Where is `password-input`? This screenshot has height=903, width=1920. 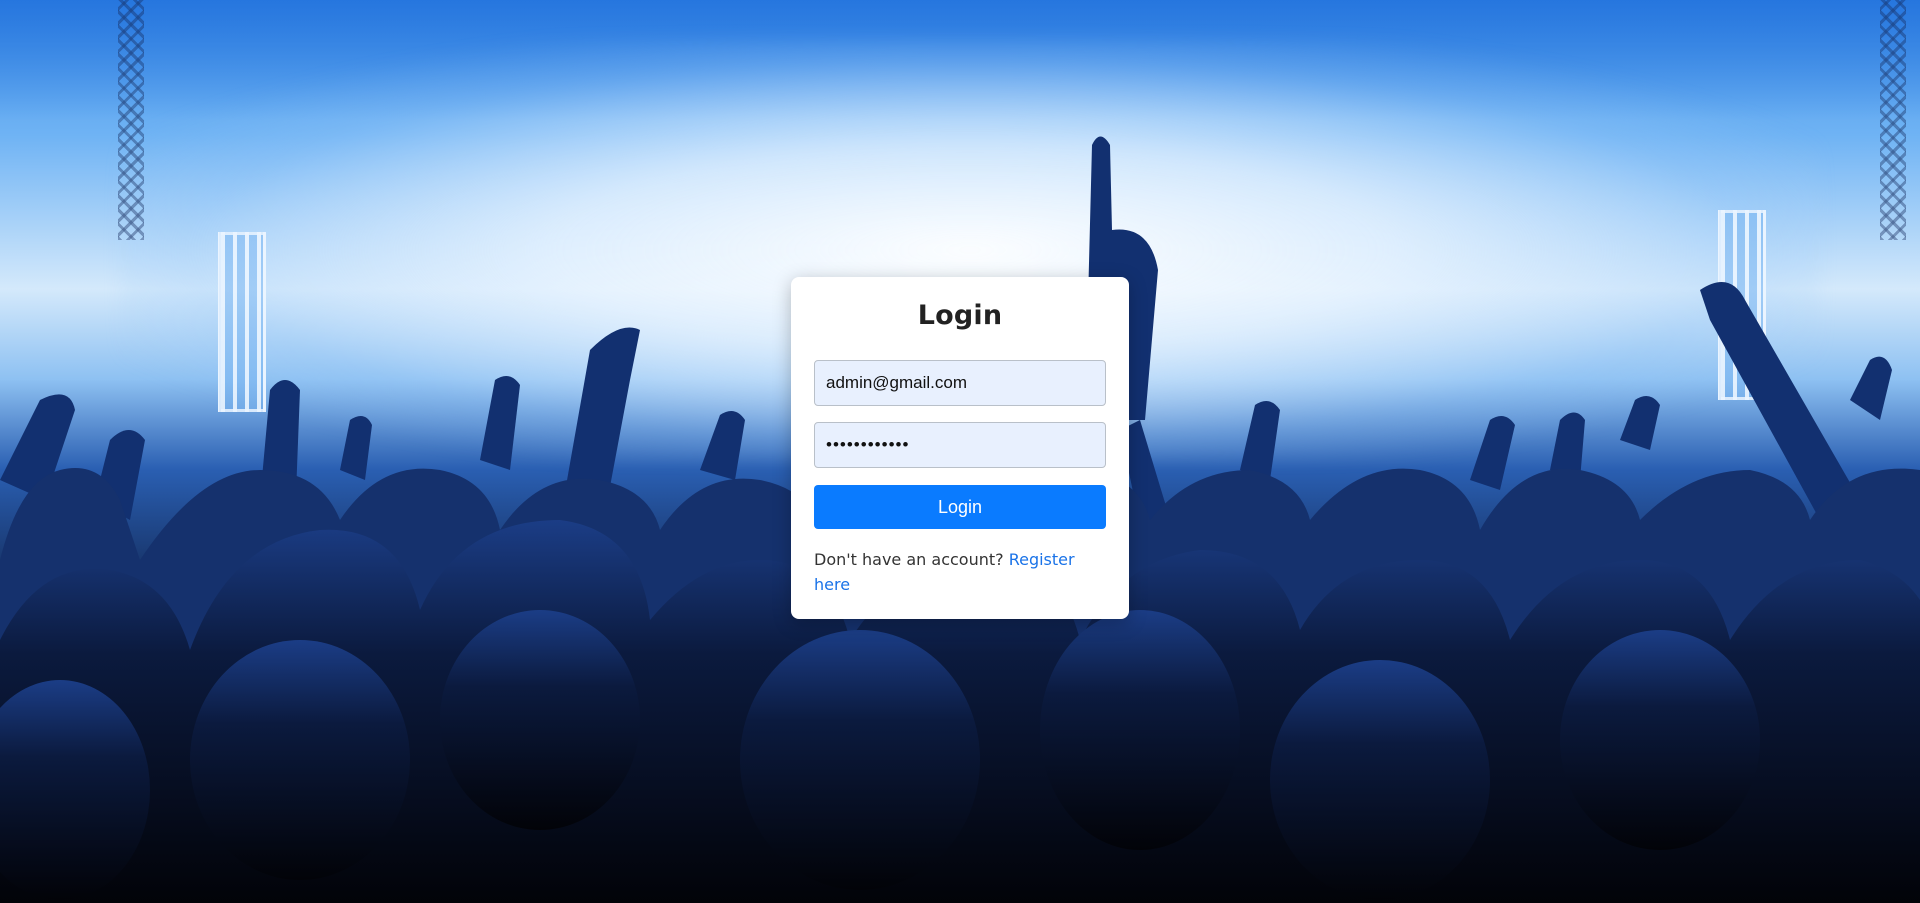 password-input is located at coordinates (960, 445).